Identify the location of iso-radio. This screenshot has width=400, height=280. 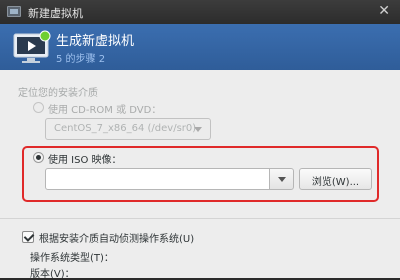
(38, 157).